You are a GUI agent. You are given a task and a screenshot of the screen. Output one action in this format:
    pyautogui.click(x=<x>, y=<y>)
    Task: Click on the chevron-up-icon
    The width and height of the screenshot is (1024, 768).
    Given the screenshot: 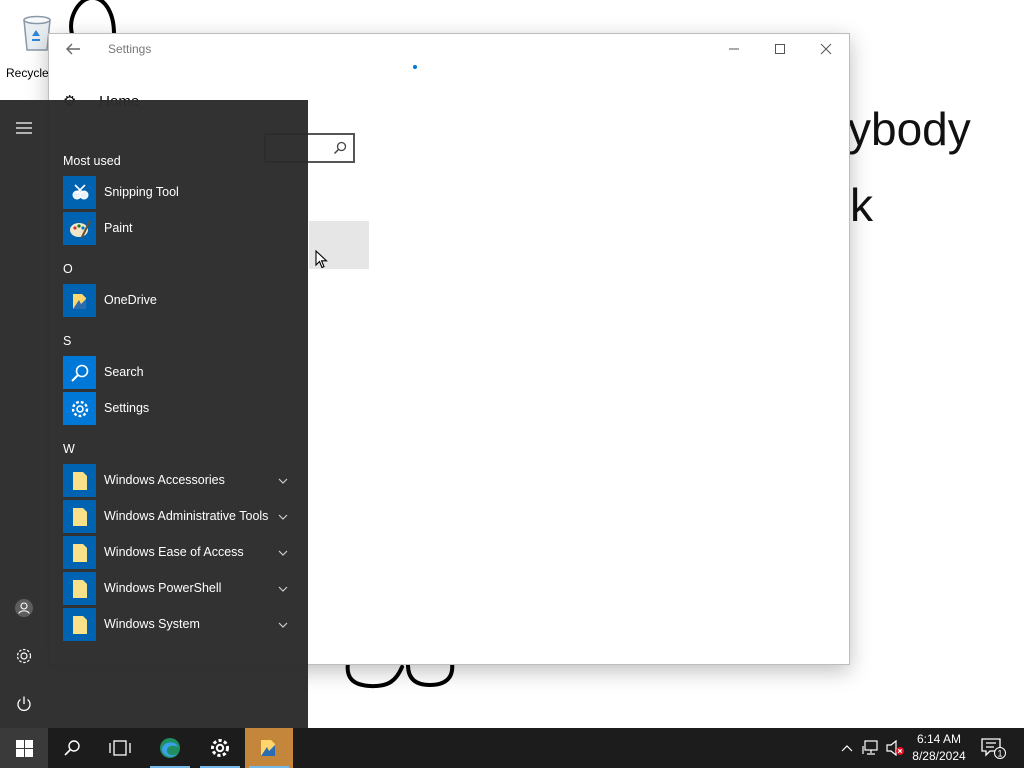 What is the action you would take?
    pyautogui.click(x=847, y=748)
    